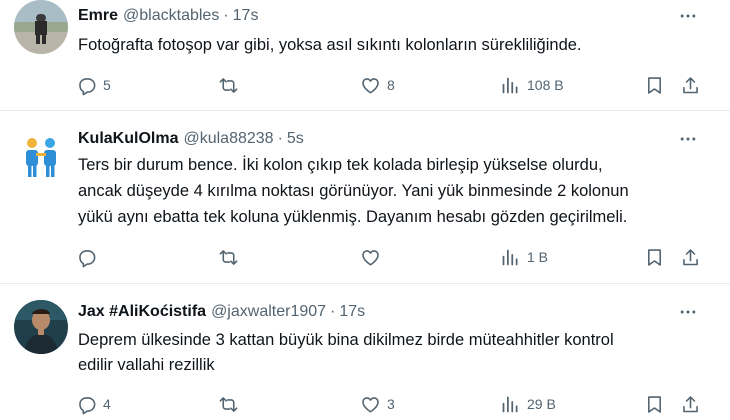  I want to click on like-count: 3, so click(391, 404).